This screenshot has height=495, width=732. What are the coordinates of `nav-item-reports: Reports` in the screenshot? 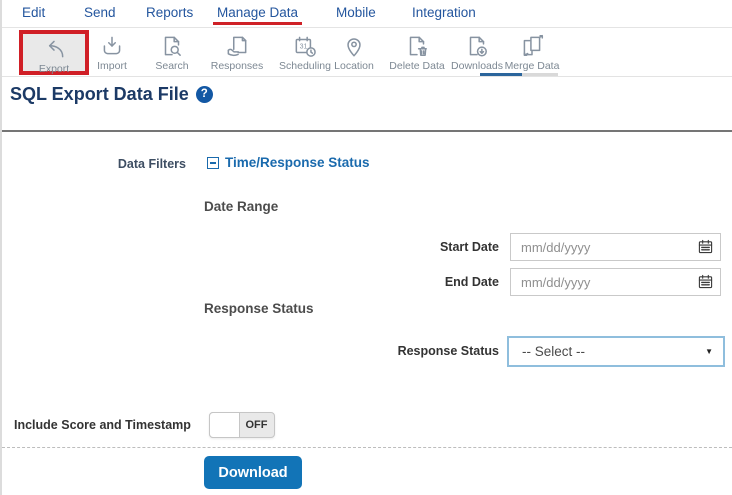 It's located at (169, 12).